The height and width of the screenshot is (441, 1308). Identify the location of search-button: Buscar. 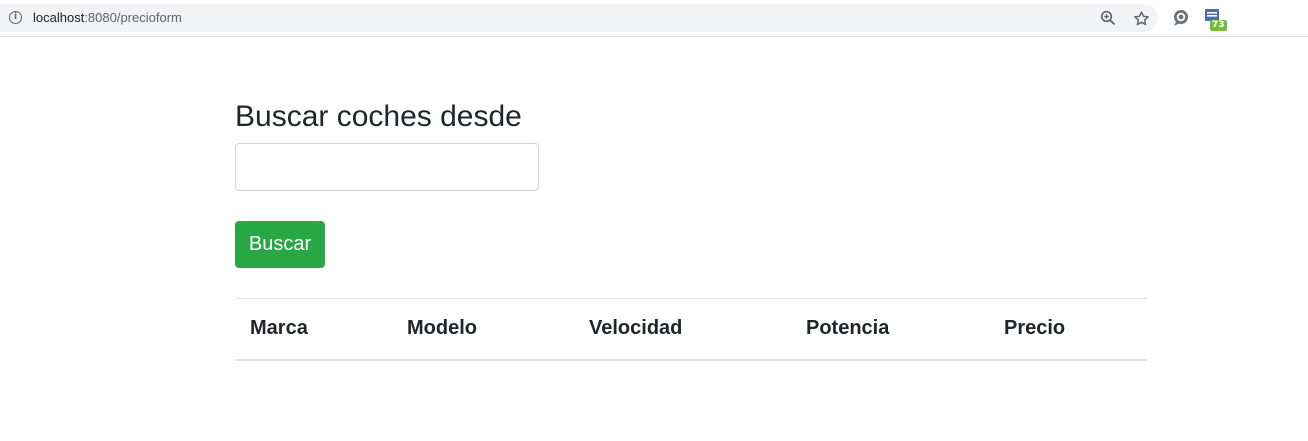
(280, 244).